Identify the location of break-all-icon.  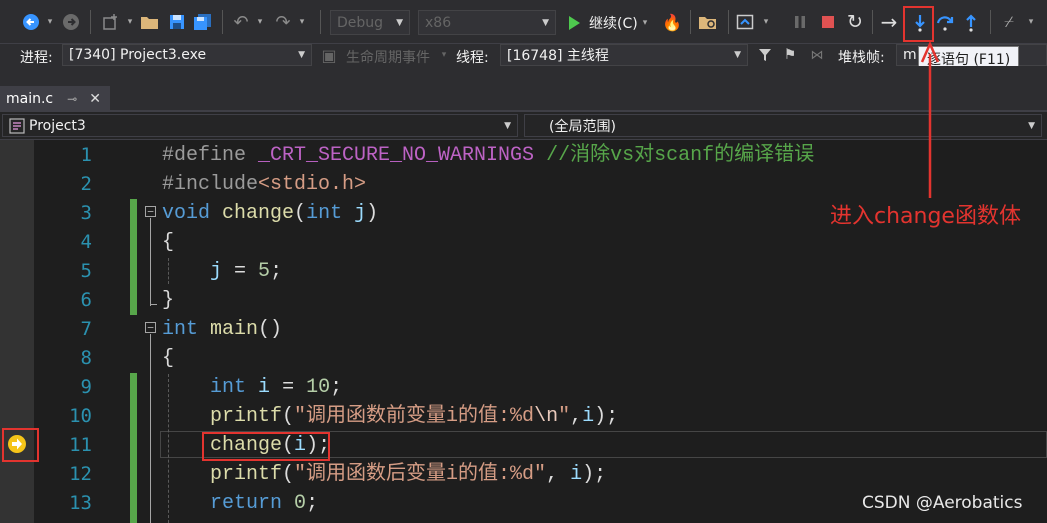
(800, 22).